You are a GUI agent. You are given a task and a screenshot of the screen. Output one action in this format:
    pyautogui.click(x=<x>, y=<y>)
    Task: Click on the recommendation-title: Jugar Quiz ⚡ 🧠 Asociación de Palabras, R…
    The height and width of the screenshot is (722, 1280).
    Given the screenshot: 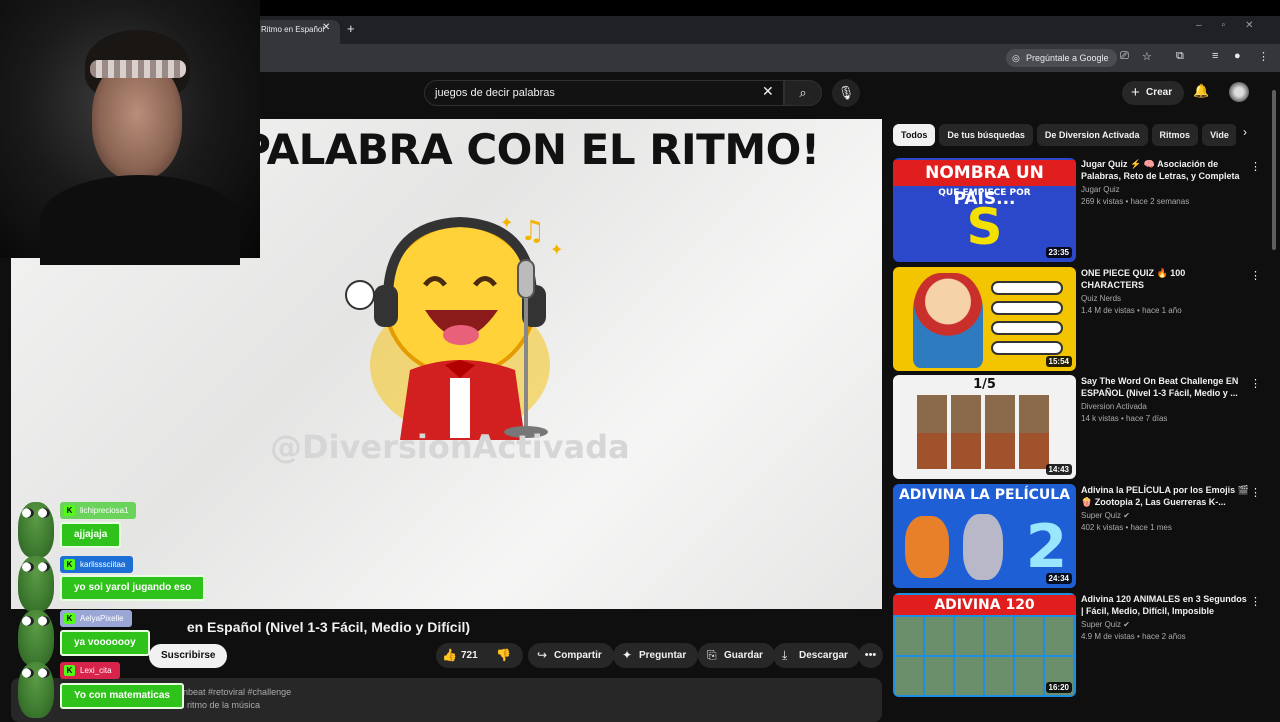 What is the action you would take?
    pyautogui.click(x=1165, y=170)
    